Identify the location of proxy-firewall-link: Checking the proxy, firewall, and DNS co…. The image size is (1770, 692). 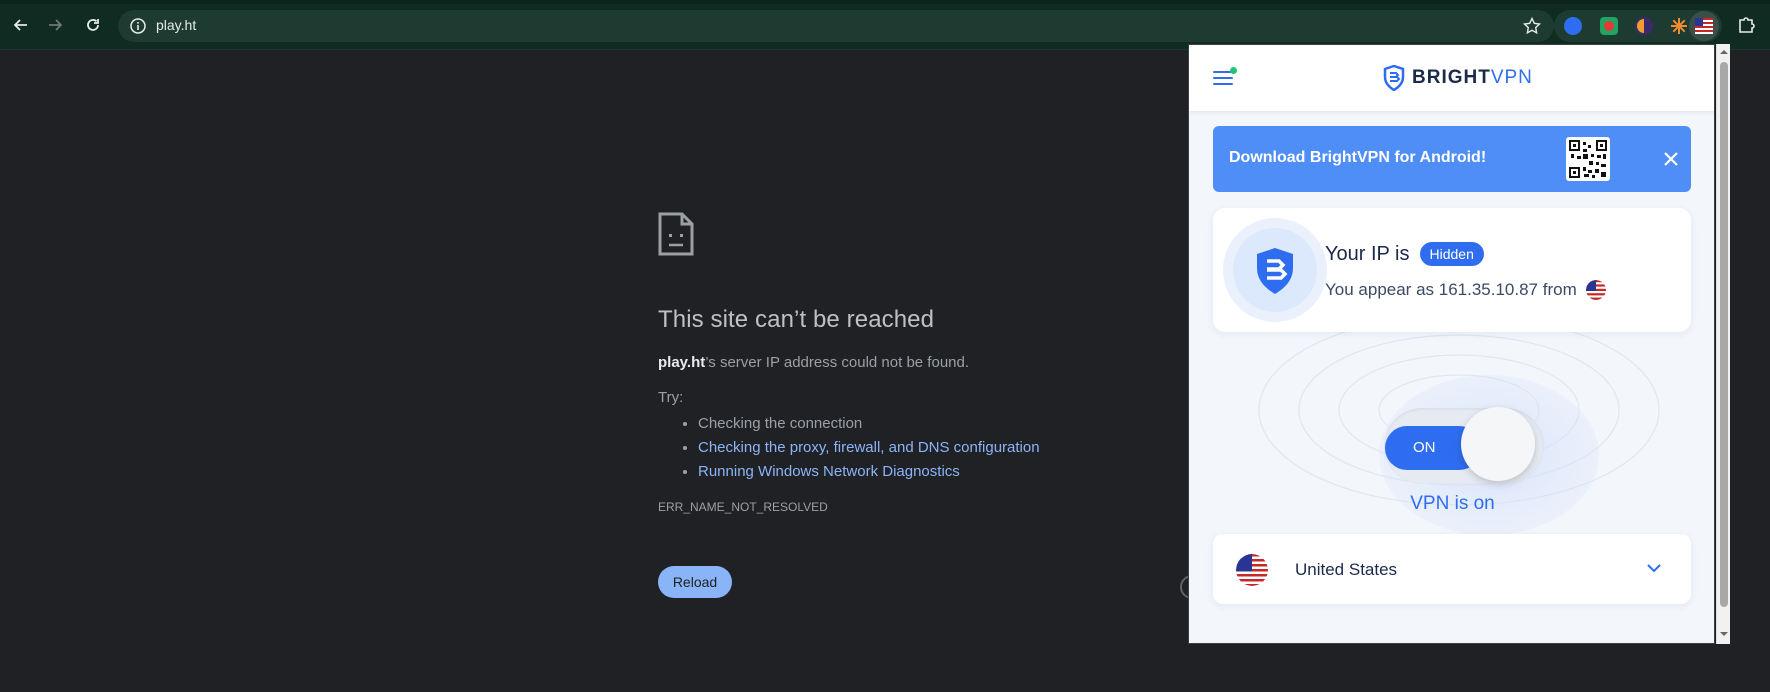
(869, 447).